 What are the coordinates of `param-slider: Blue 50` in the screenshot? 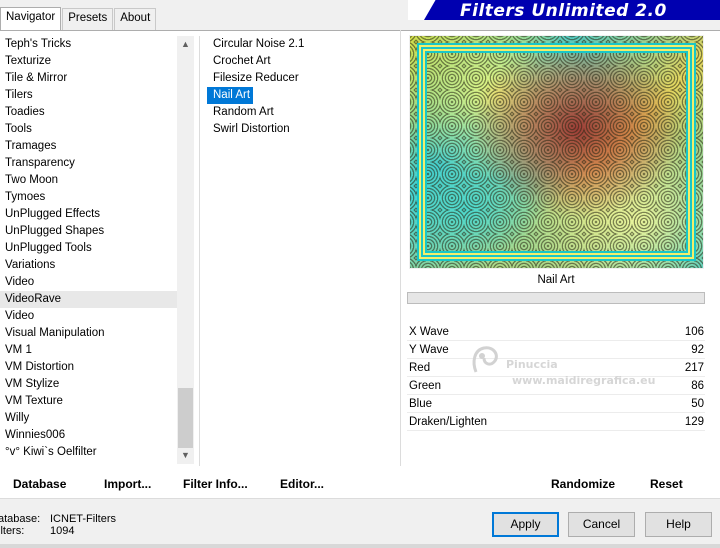 It's located at (556, 404).